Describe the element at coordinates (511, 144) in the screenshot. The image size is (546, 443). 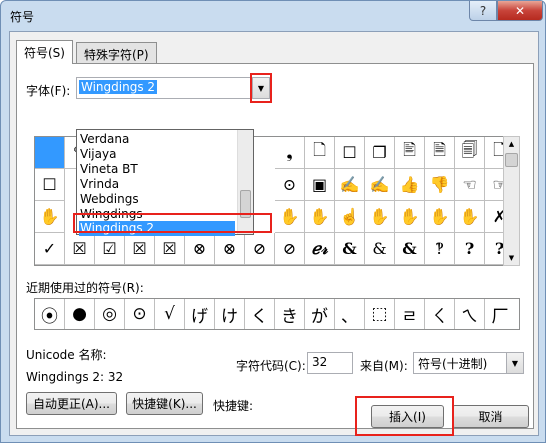
I see `scroll-up-icon: ▲` at that location.